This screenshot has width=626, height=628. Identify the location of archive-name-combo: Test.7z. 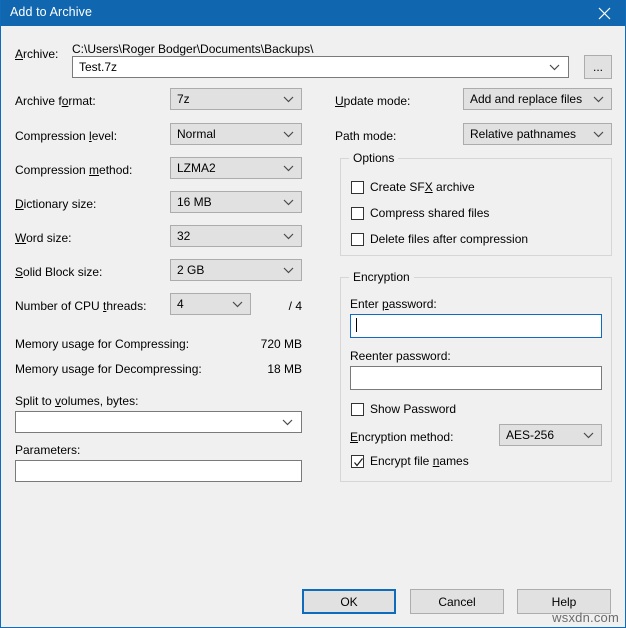
(320, 67).